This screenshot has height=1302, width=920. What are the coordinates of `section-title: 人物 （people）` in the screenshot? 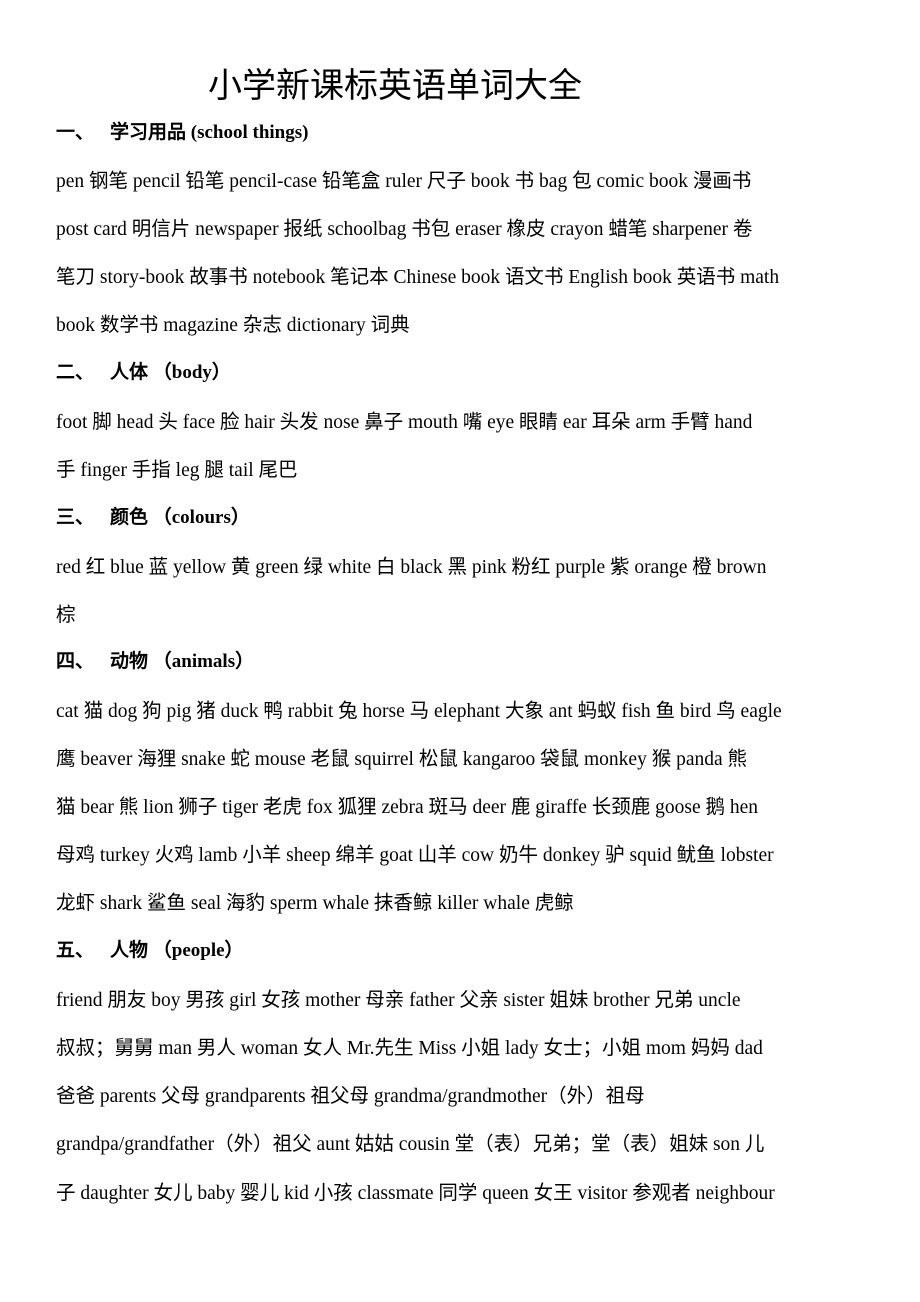 It's located at (177, 950).